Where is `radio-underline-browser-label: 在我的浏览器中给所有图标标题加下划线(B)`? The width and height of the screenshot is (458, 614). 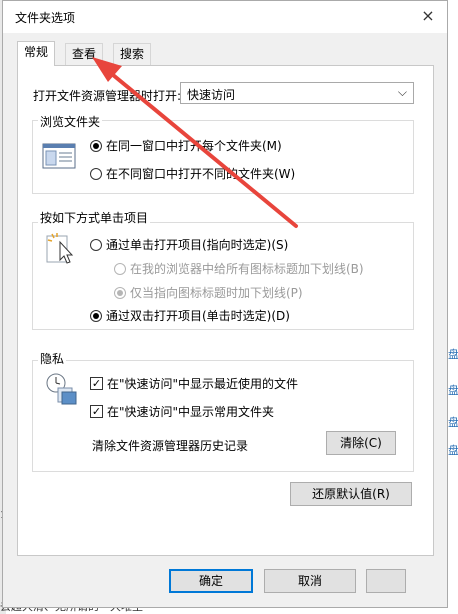 radio-underline-browser-label: 在我的浏览器中给所有图标标题加下划线(B) is located at coordinates (247, 269).